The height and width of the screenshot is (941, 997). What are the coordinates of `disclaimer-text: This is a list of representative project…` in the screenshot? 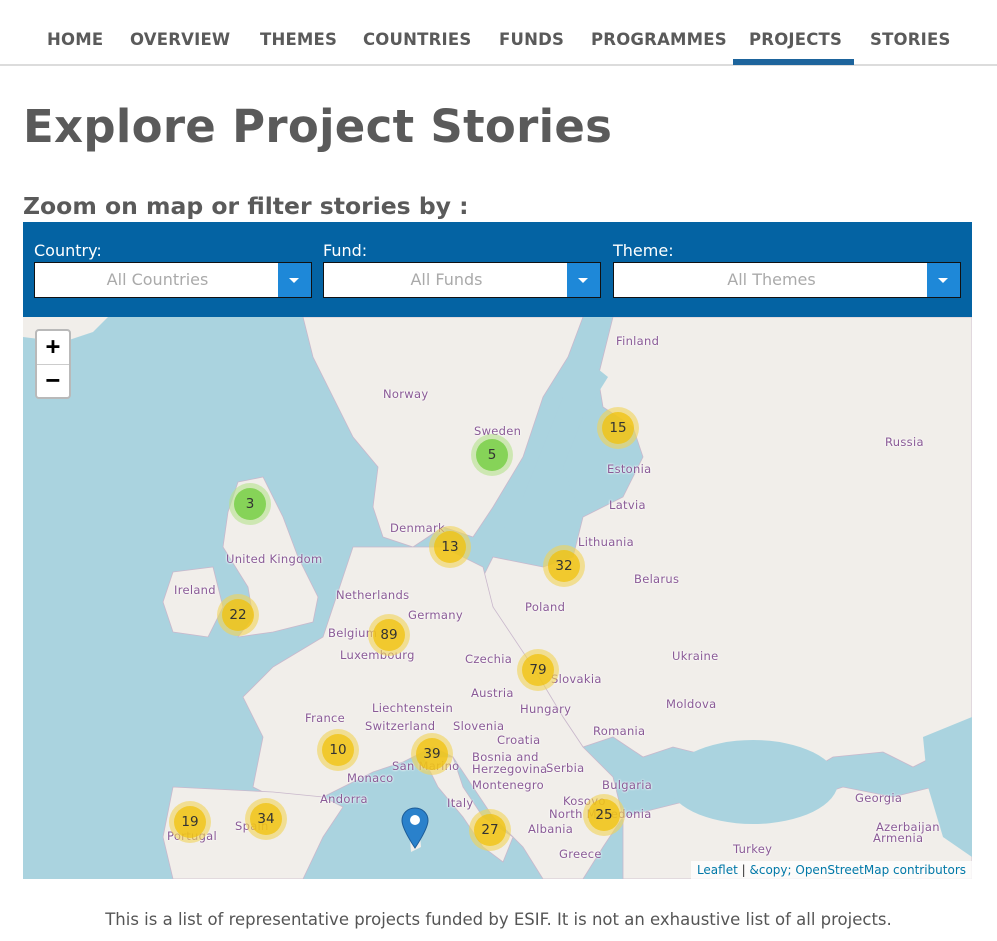 It's located at (498, 919).